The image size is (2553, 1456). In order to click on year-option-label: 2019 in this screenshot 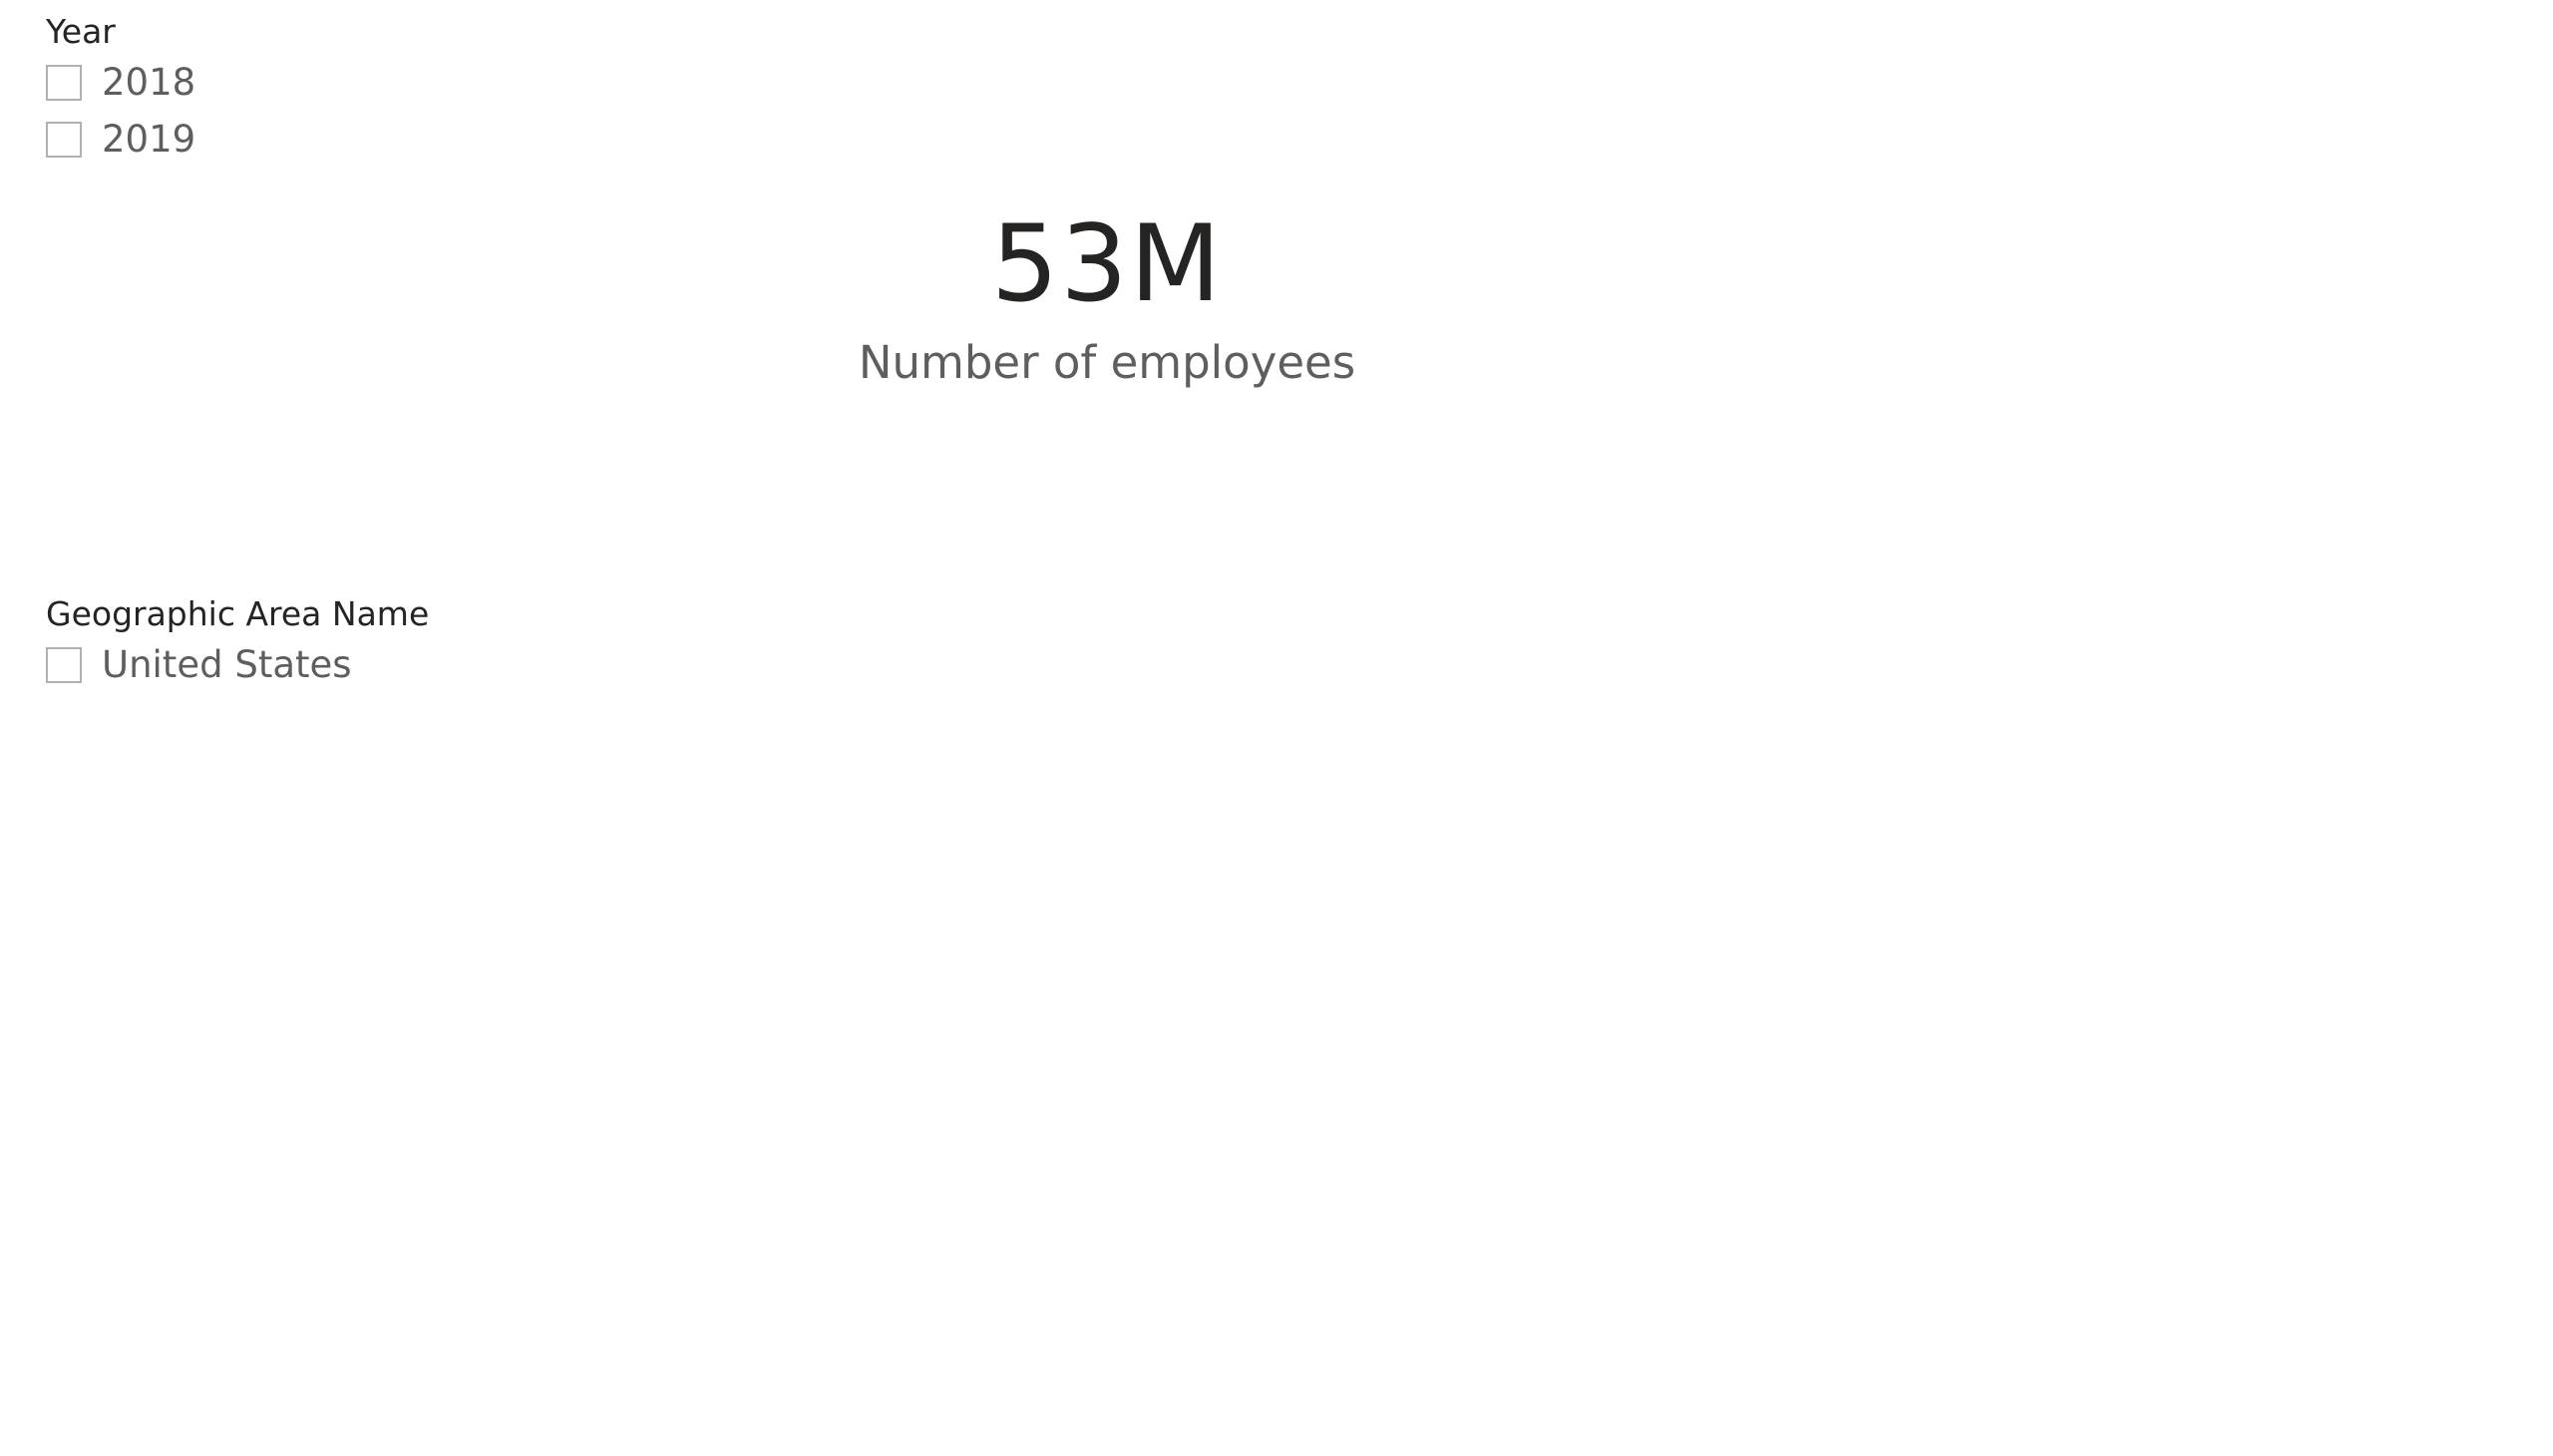, I will do `click(149, 139)`.